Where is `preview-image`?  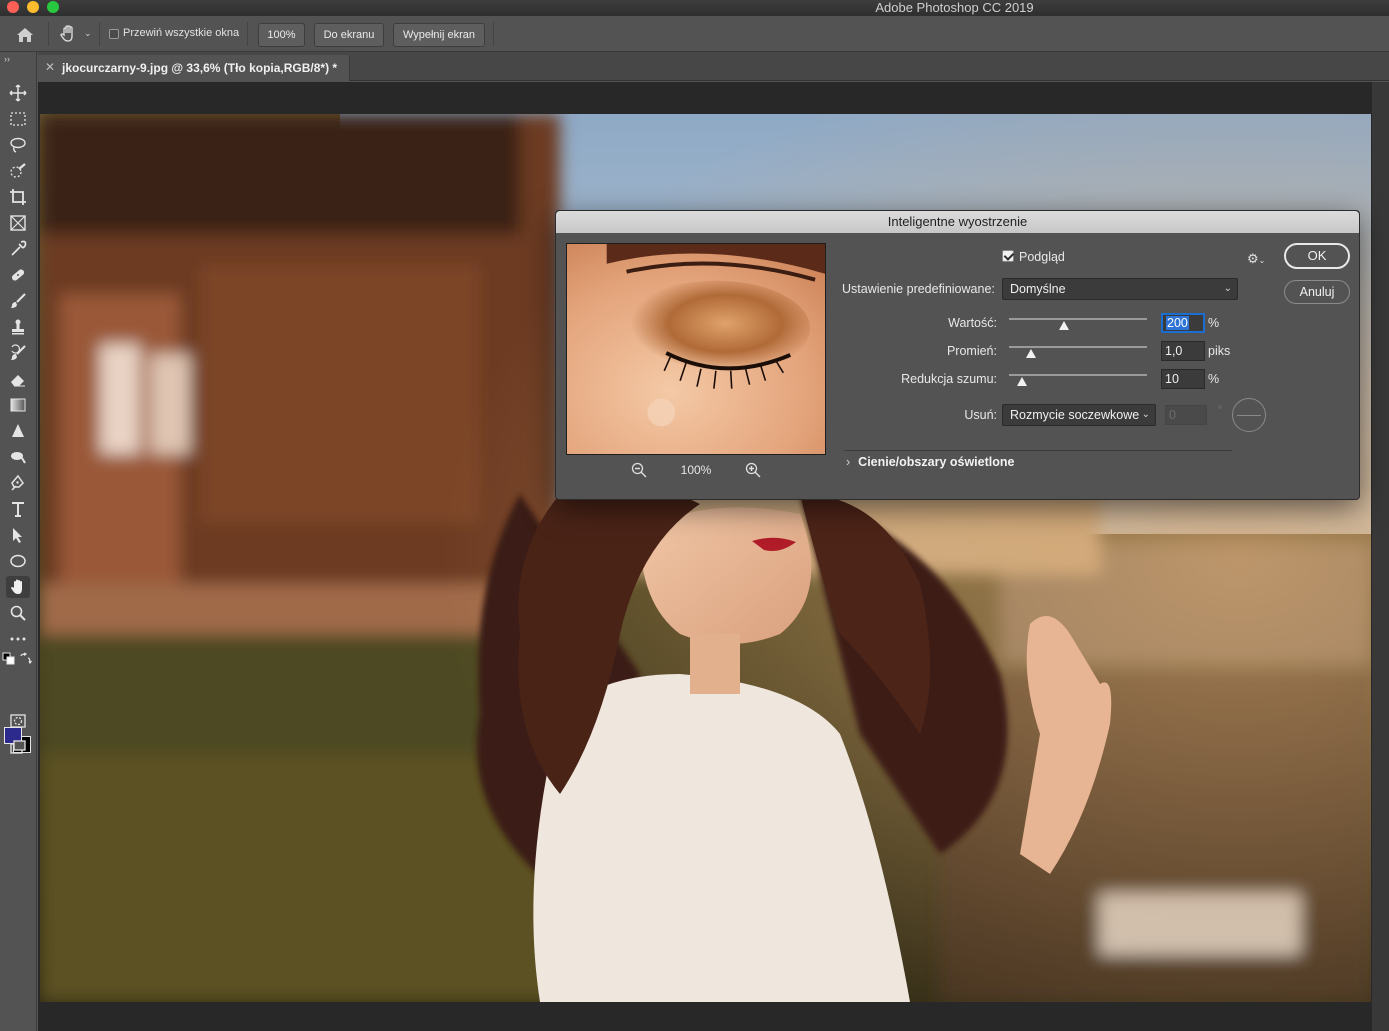
preview-image is located at coordinates (696, 349).